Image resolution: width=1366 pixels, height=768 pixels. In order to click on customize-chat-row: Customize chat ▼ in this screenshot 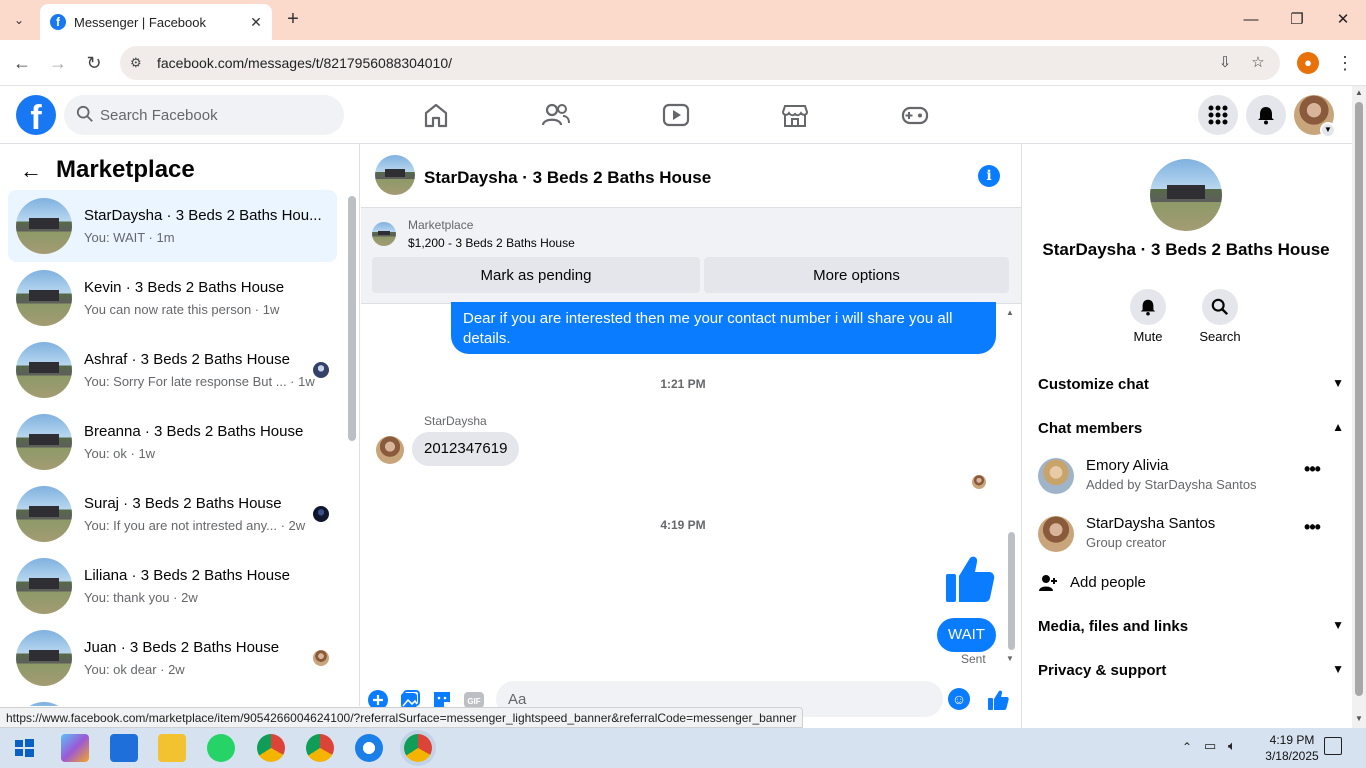, I will do `click(1191, 388)`.